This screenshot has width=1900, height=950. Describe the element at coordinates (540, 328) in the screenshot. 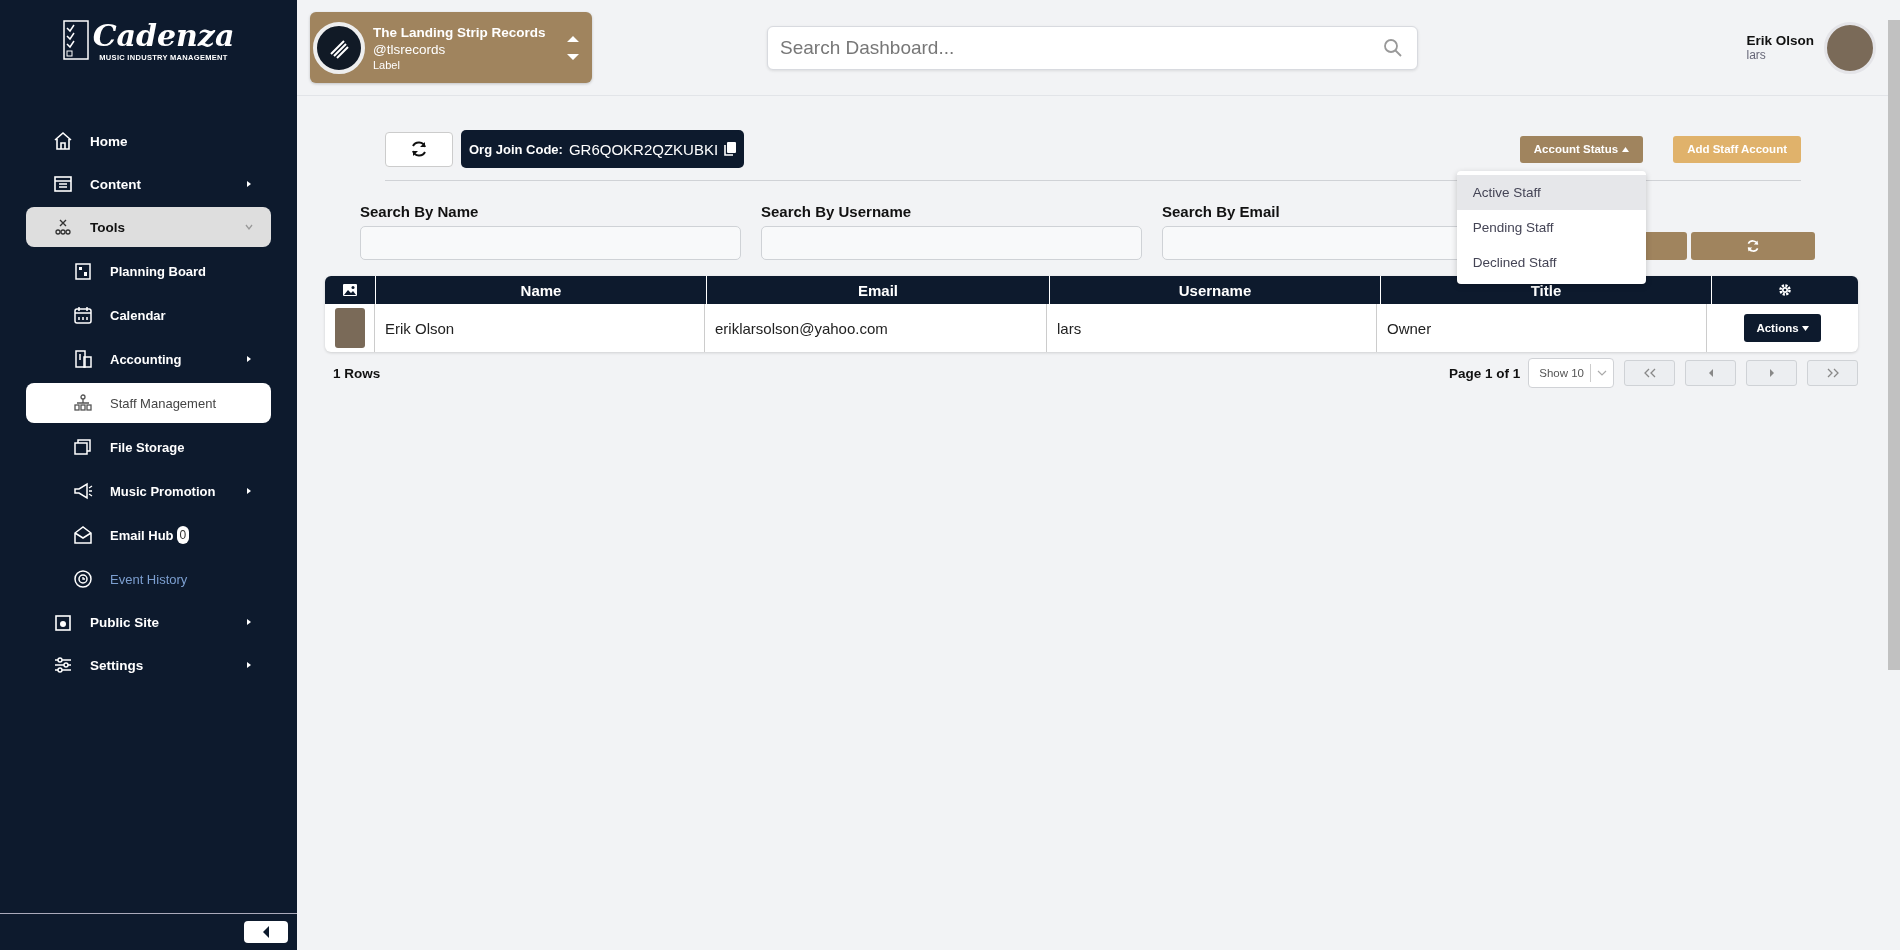

I see `table-cell: Erik Olson` at that location.